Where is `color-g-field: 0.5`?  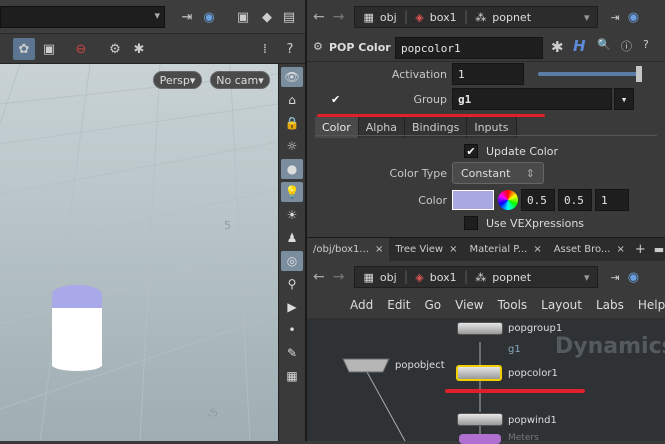 color-g-field: 0.5 is located at coordinates (575, 200).